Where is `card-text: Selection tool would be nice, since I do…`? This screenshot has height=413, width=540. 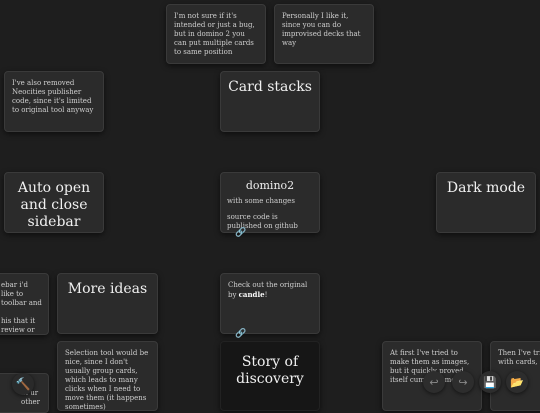 card-text: Selection tool would be nice, since I do… is located at coordinates (107, 380).